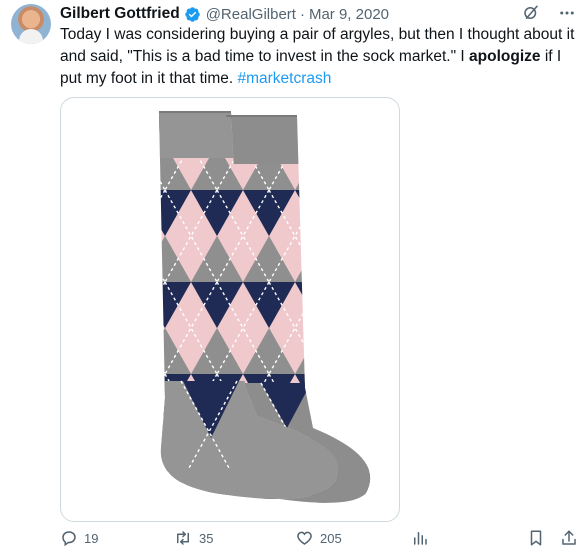 The image size is (588, 551). I want to click on like-button: 205, so click(318, 538).